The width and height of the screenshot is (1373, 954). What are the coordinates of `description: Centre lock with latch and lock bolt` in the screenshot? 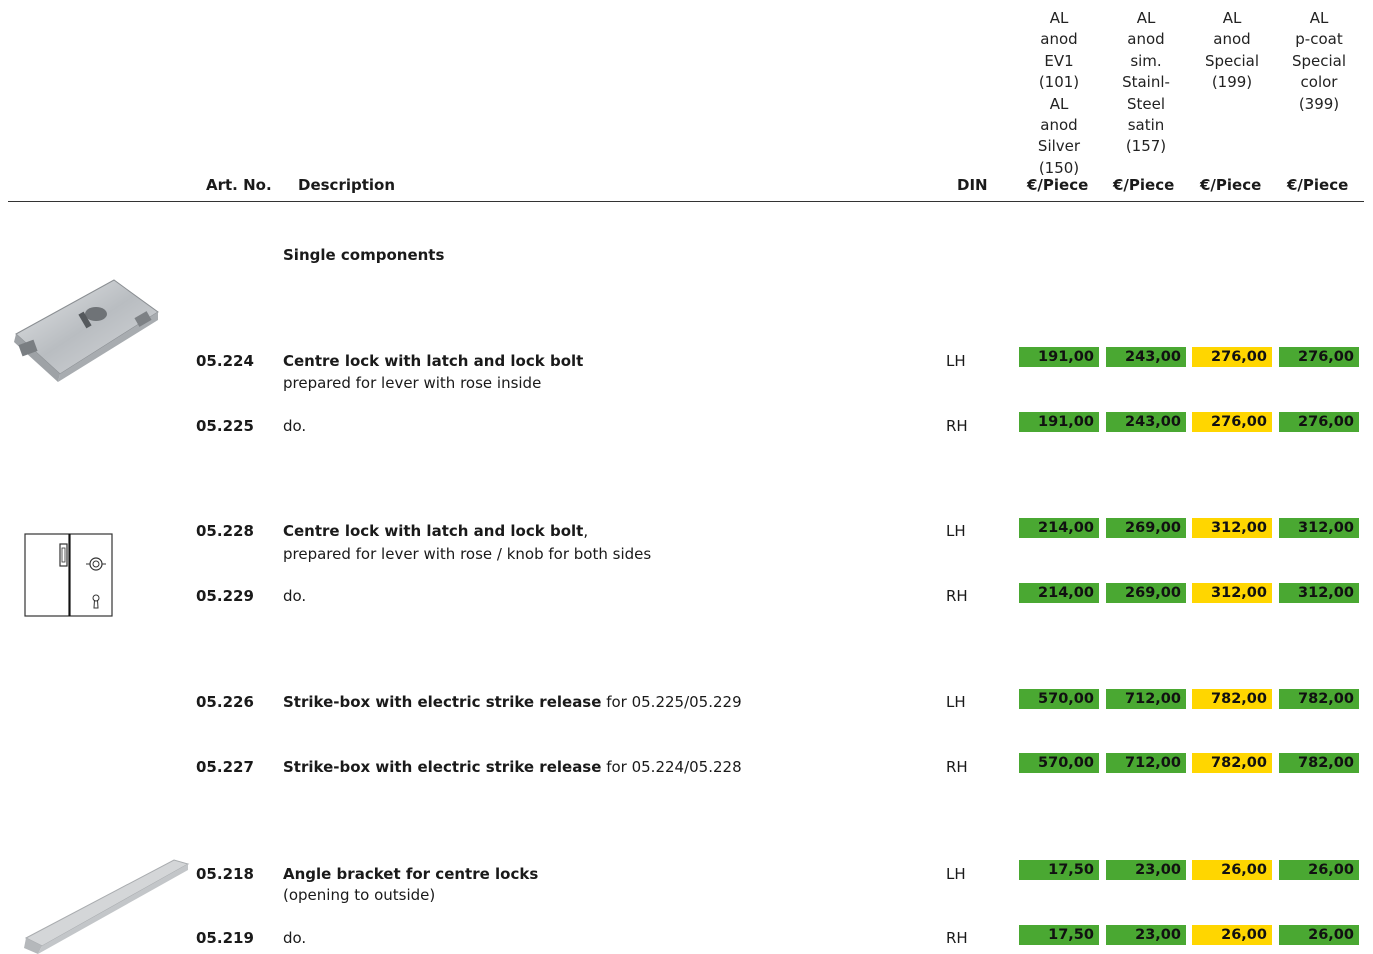 It's located at (433, 361).